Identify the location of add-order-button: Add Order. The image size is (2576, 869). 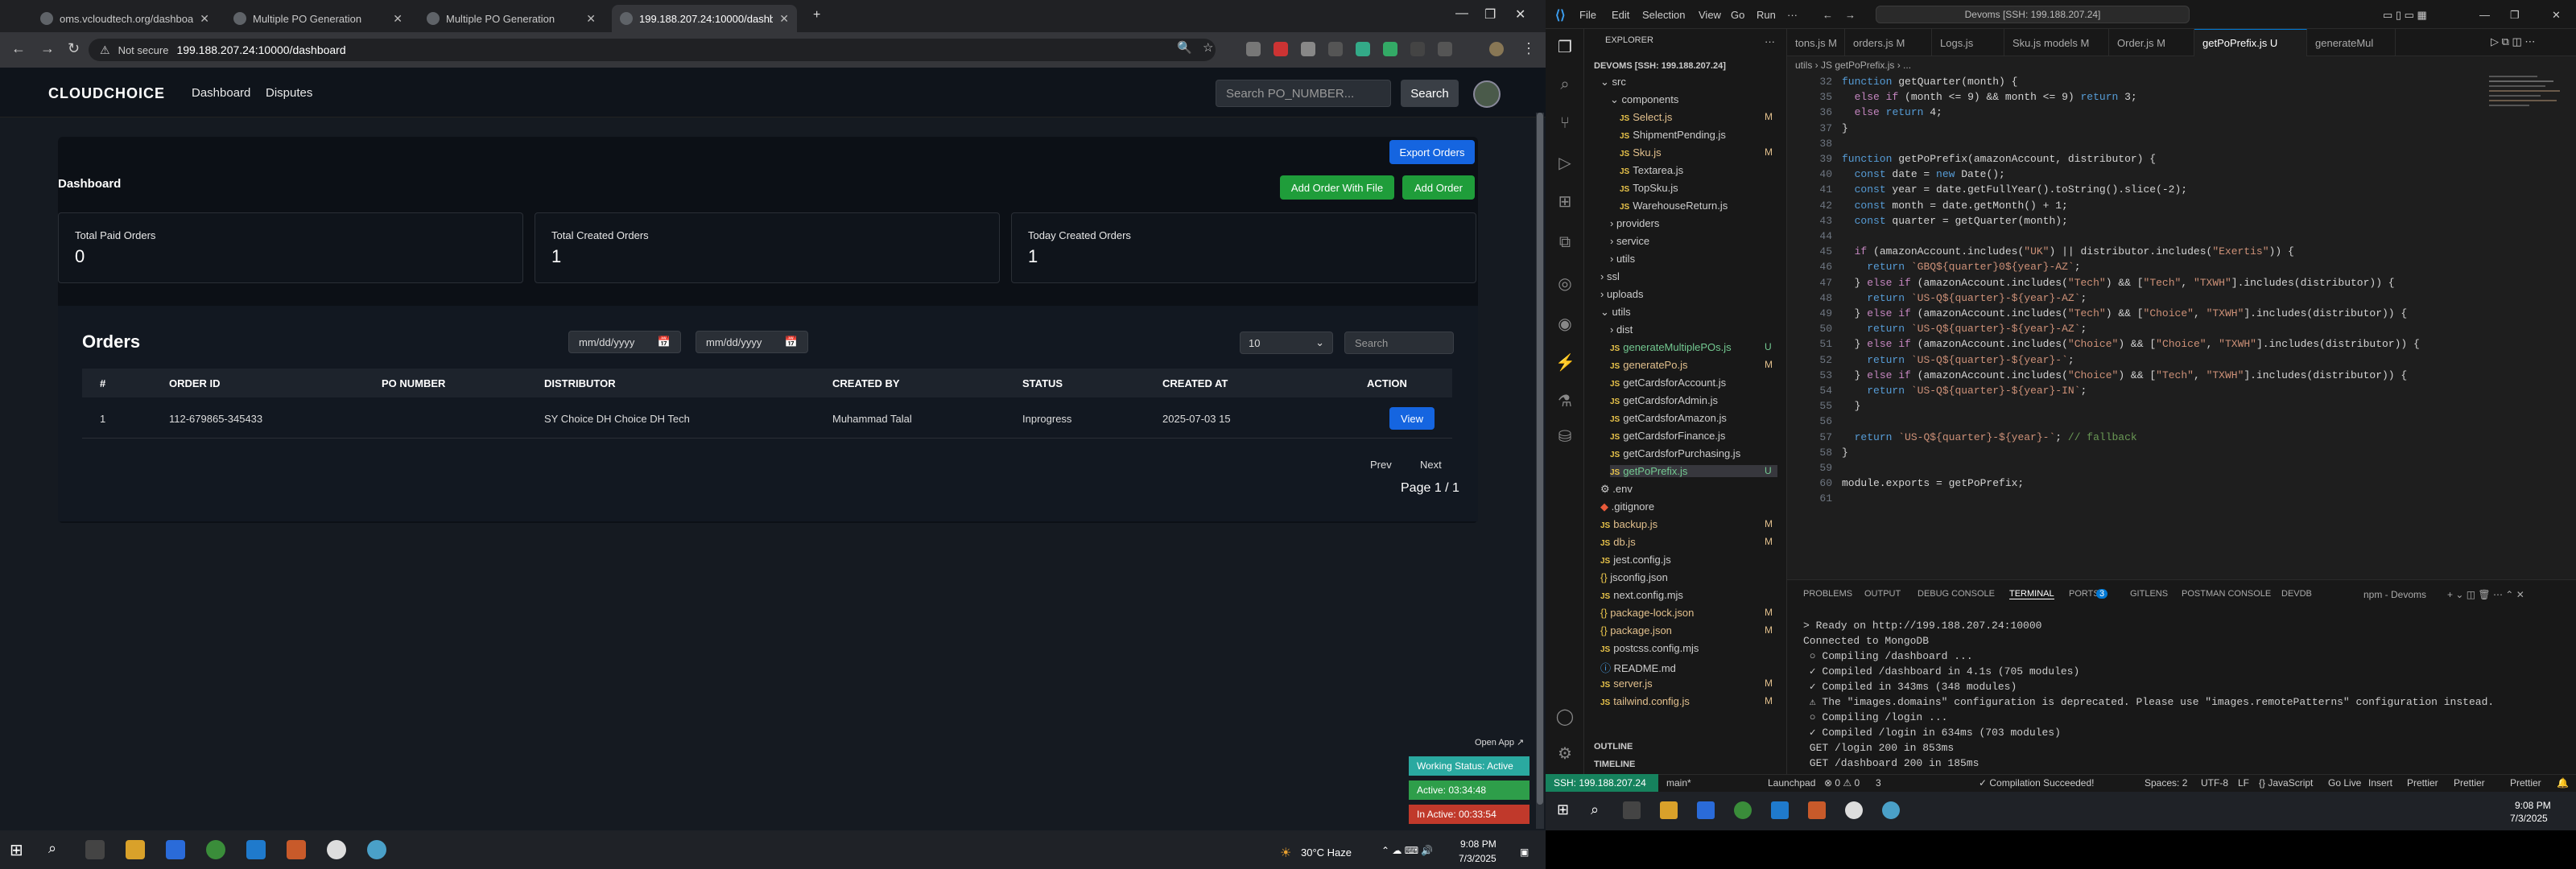
(1438, 187).